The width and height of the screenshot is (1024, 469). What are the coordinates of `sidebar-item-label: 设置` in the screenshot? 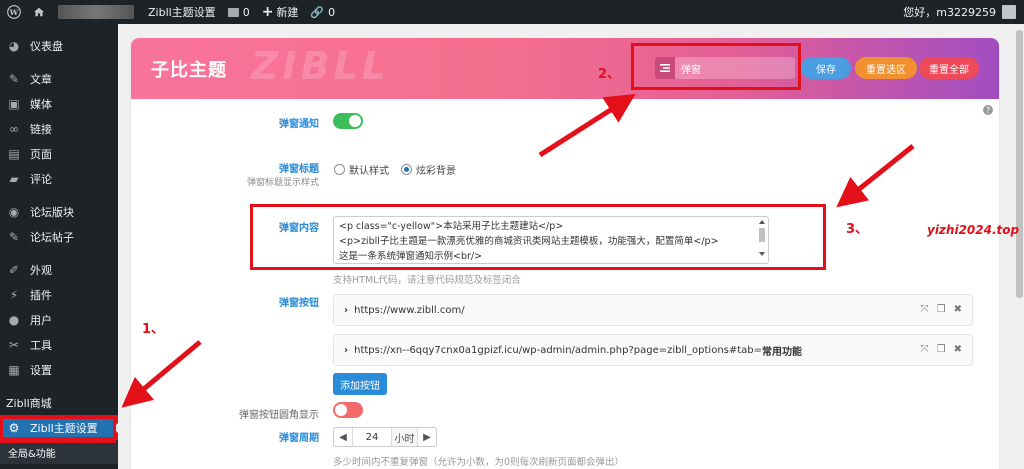 It's located at (41, 370).